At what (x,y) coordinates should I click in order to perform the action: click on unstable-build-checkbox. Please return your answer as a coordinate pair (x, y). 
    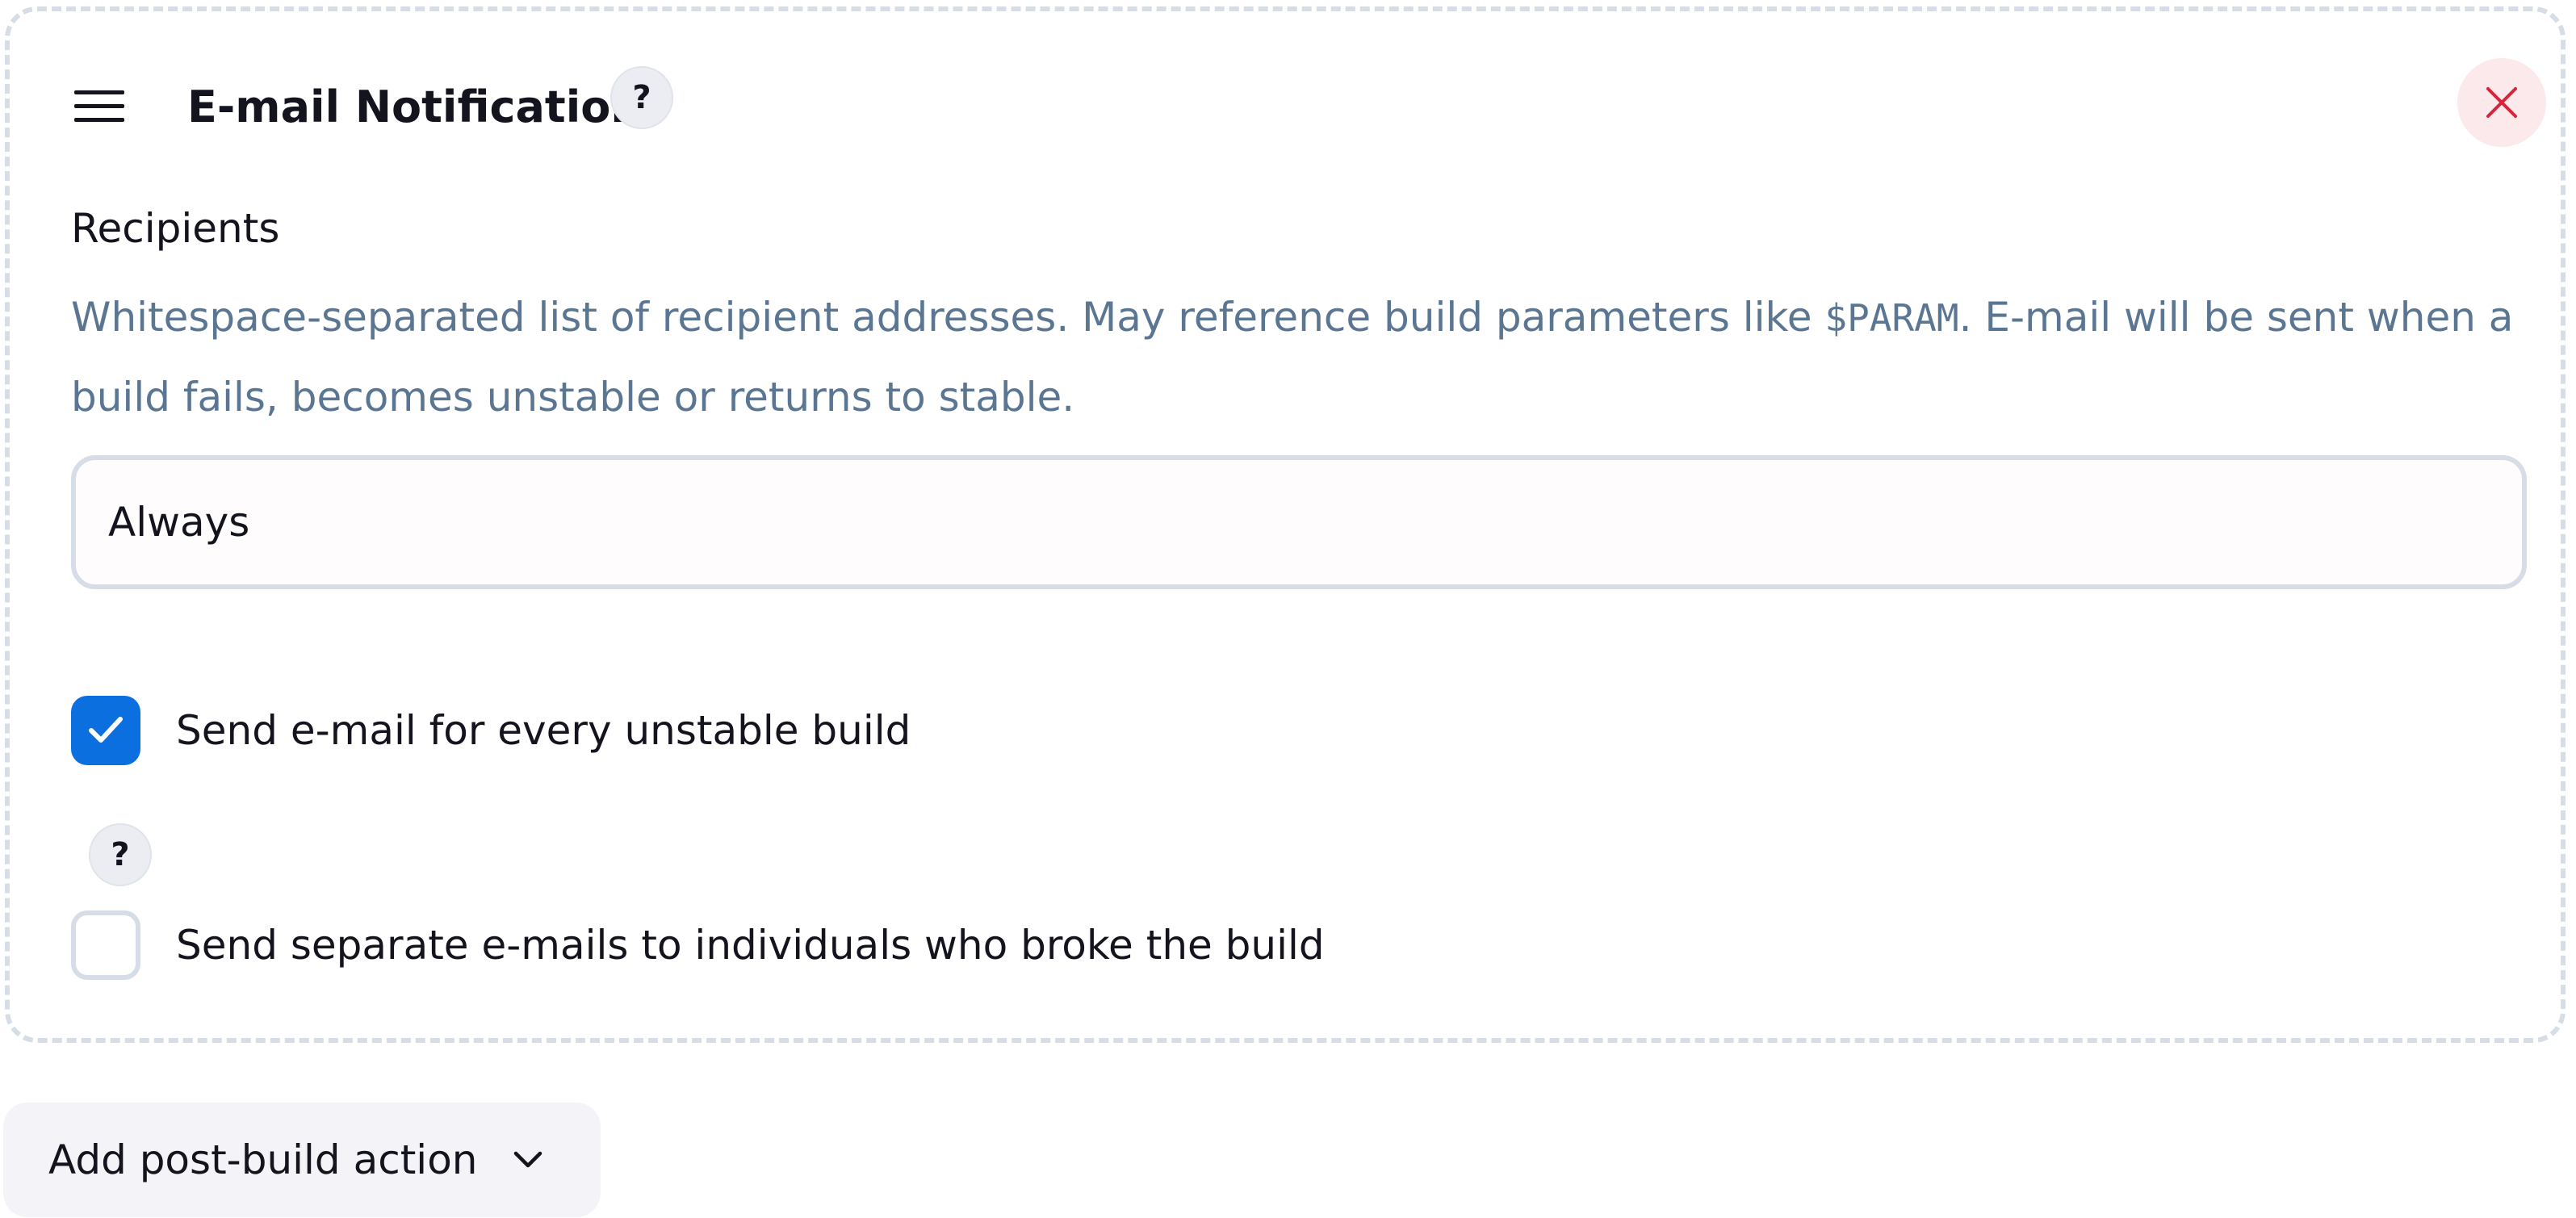
    Looking at the image, I should click on (105, 730).